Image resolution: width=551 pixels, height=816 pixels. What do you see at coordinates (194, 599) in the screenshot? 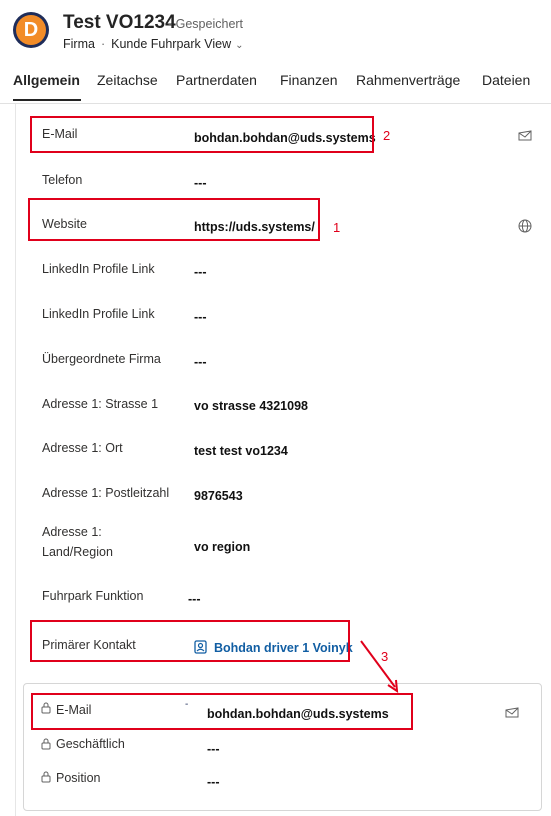
I see `field-value-fleet-function: ---` at bounding box center [194, 599].